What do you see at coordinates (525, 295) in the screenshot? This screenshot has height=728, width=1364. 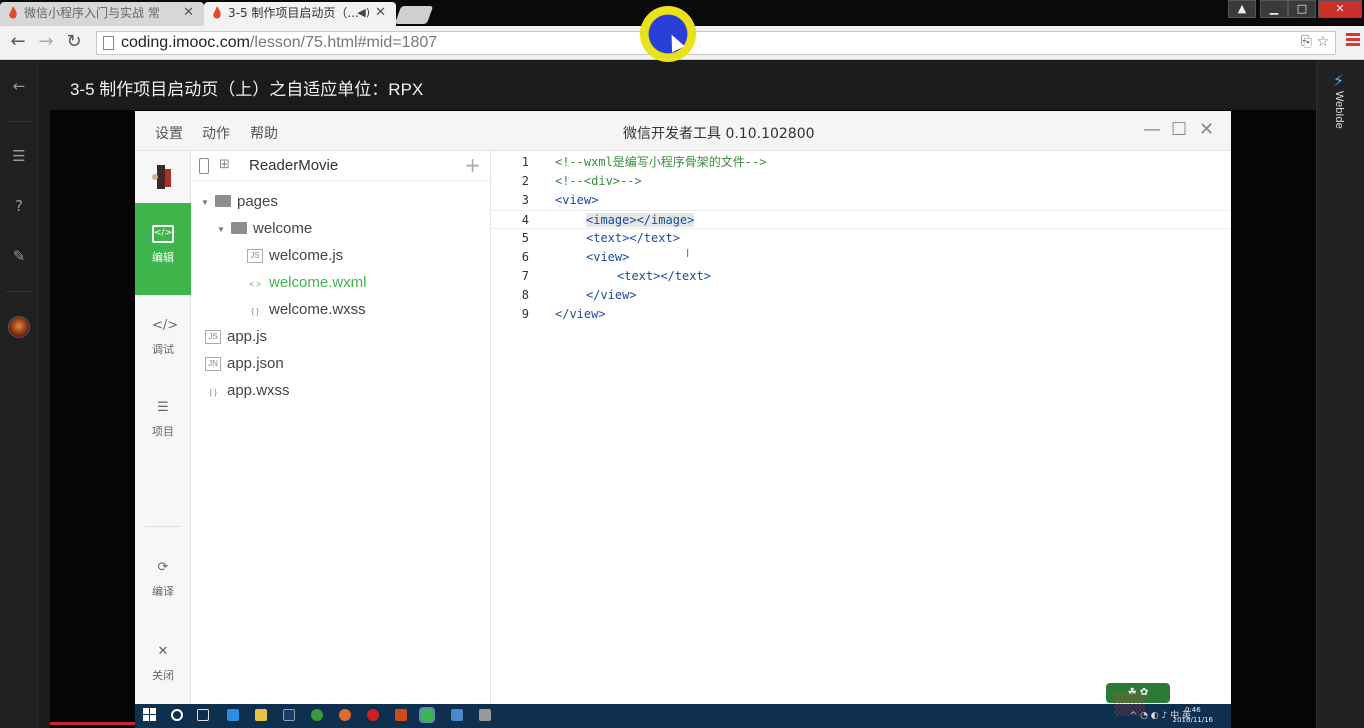 I see `line-number: 8` at bounding box center [525, 295].